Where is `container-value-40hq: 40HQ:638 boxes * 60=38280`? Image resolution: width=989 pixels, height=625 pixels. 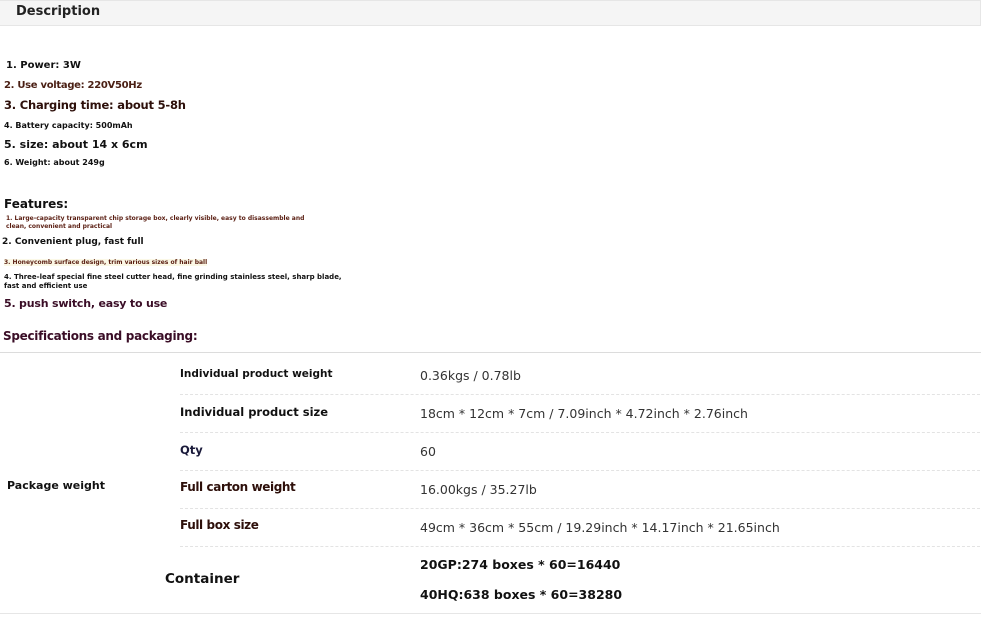
container-value-40hq: 40HQ:638 boxes * 60=38280 is located at coordinates (521, 594).